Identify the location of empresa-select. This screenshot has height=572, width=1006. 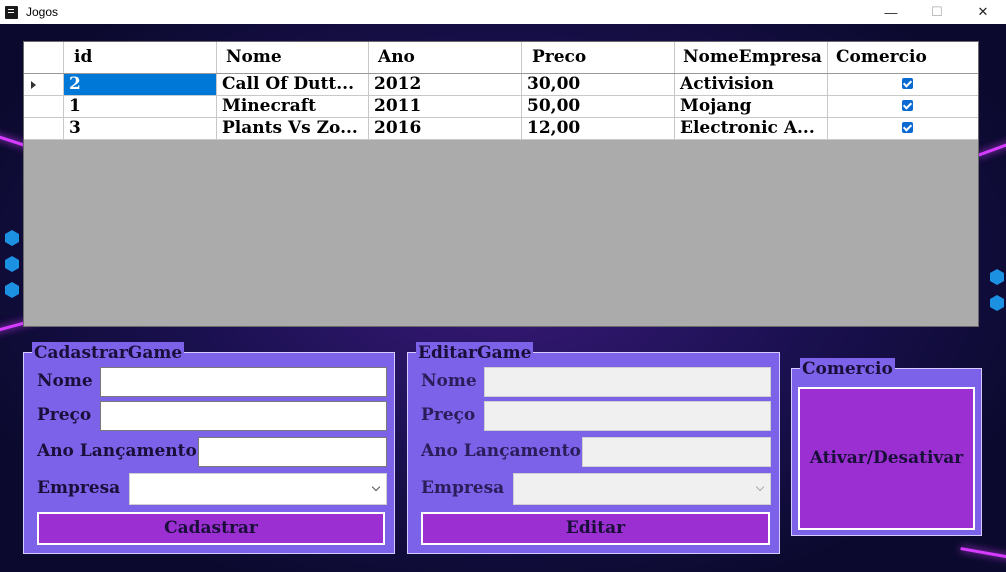
(258, 489).